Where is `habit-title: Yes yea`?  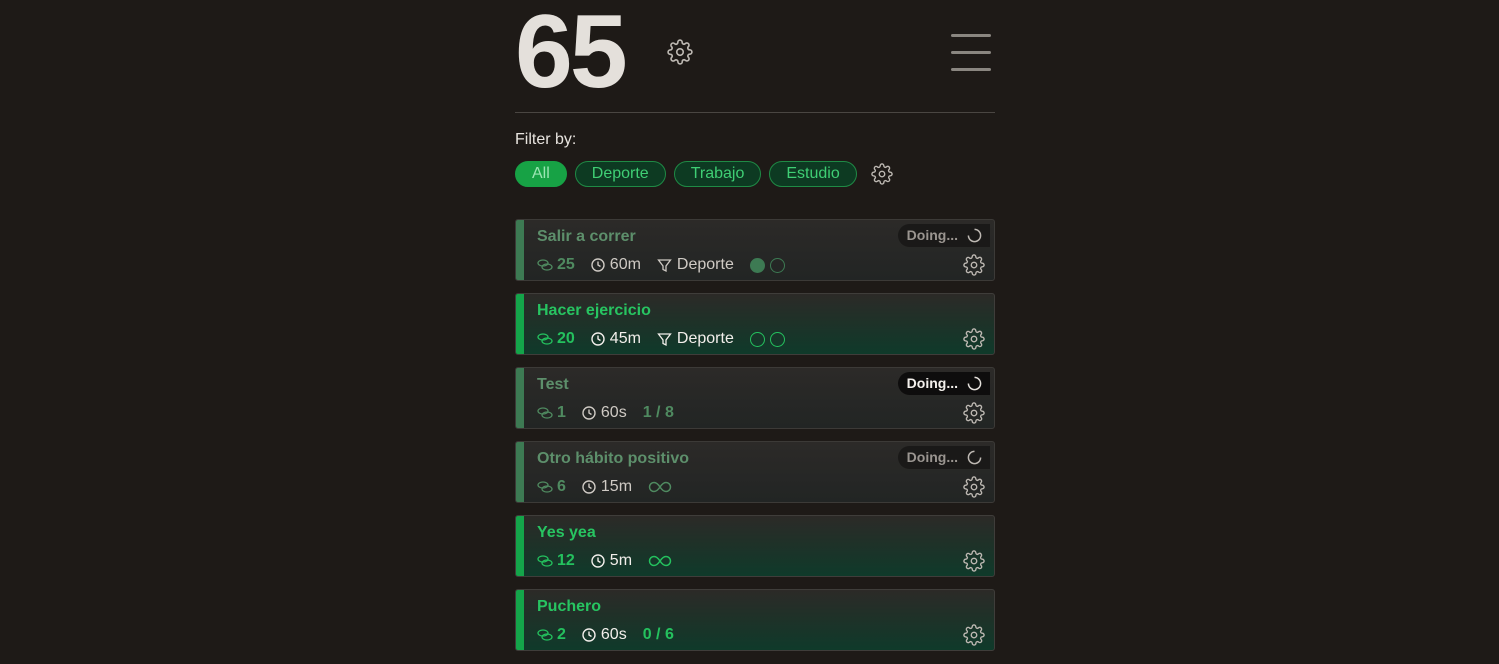
habit-title: Yes yea is located at coordinates (566, 532).